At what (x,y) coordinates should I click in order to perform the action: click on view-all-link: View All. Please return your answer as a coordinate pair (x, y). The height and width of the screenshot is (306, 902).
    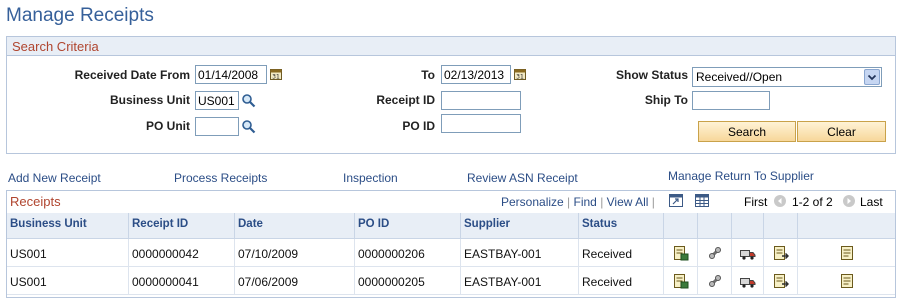
    Looking at the image, I should click on (628, 202).